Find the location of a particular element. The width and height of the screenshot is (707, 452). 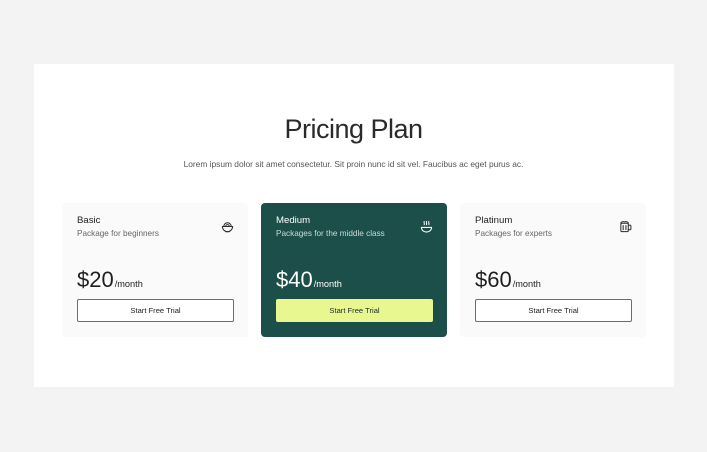

price-amount: $60 is located at coordinates (493, 279).